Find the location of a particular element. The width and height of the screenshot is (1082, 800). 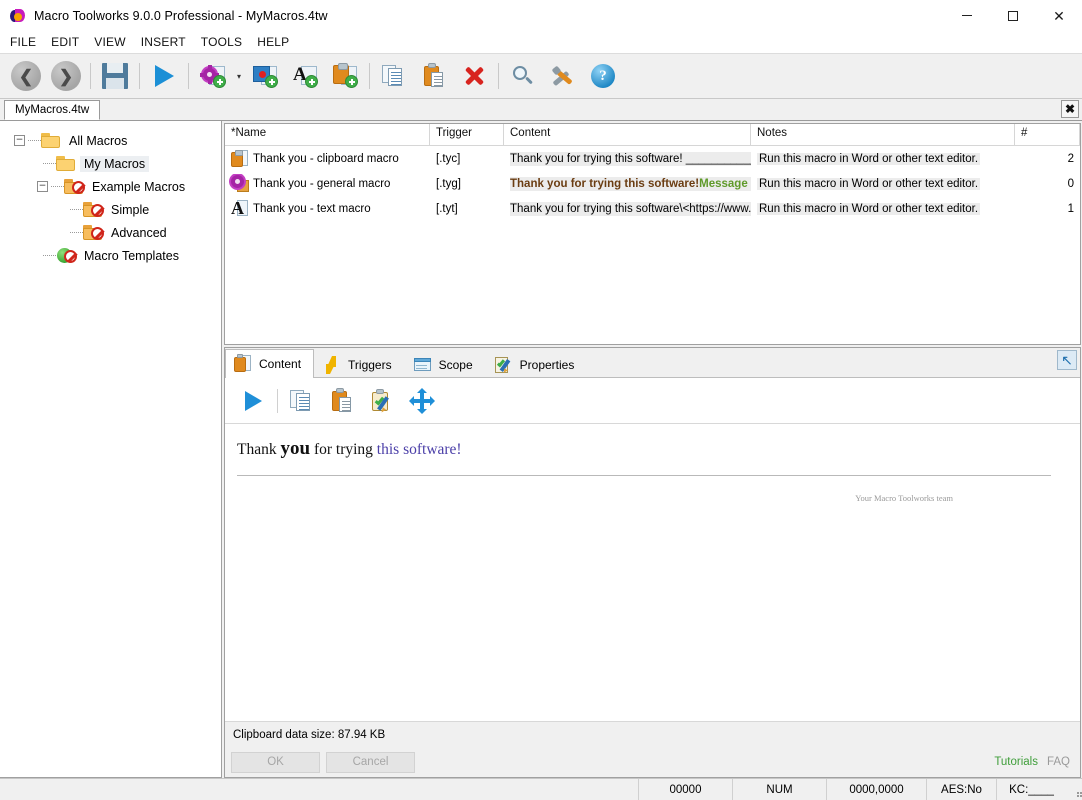

column-header-trigger: Trigger is located at coordinates (467, 134).